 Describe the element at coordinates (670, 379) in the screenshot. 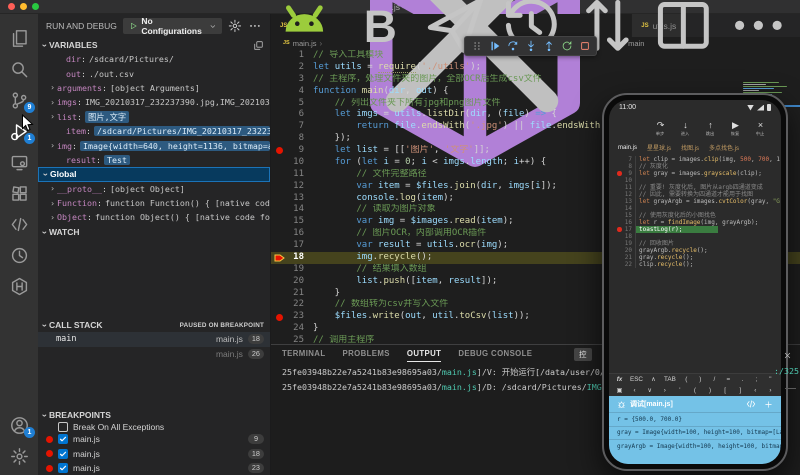

I see `phone-key: TAB` at that location.